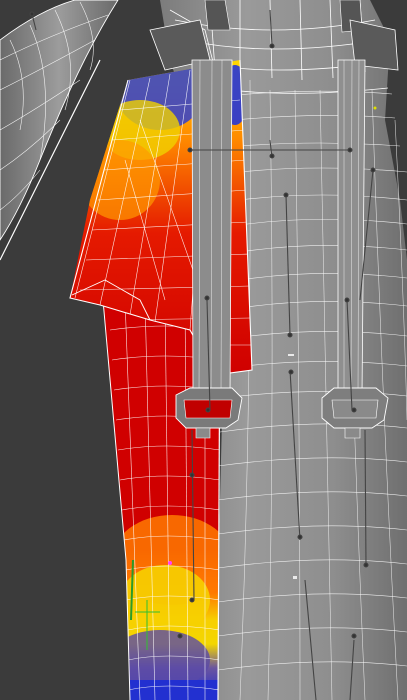  What do you see at coordinates (170, 563) in the screenshot?
I see `selected-vertex-marker` at bounding box center [170, 563].